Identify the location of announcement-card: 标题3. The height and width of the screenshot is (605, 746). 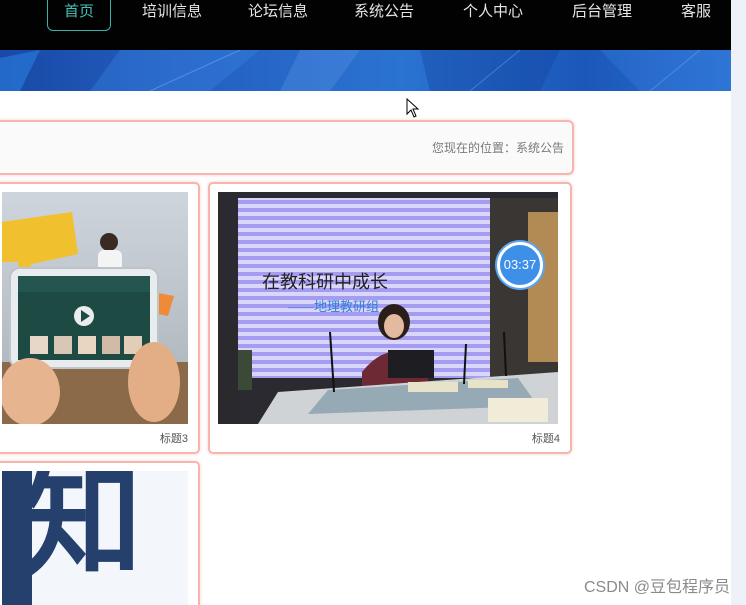
(100, 318).